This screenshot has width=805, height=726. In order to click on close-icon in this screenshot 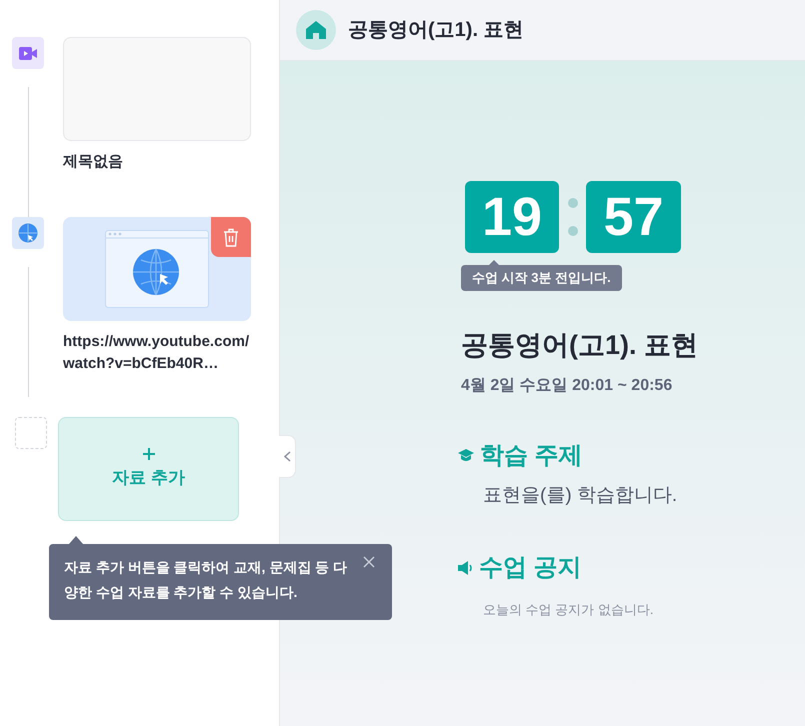, I will do `click(369, 562)`.